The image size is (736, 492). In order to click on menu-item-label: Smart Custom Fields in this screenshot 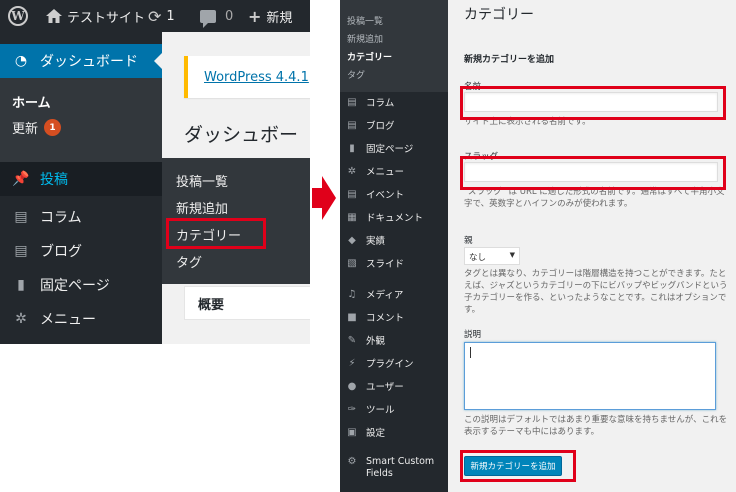, I will do `click(400, 467)`.